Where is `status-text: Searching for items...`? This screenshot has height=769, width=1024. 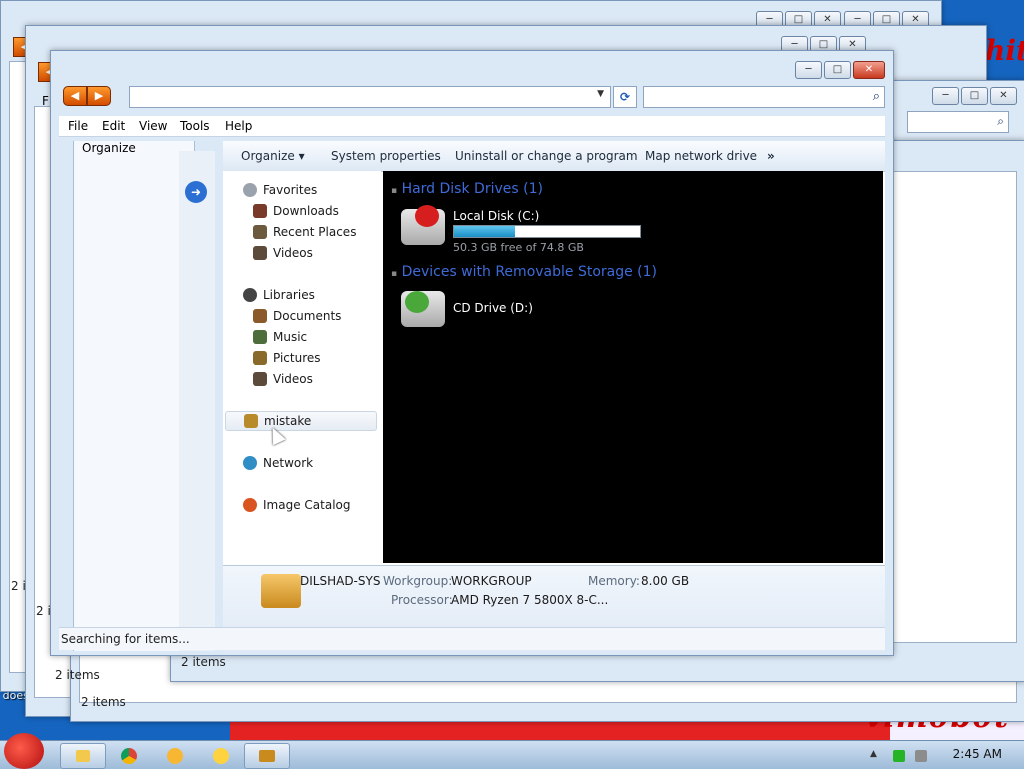 status-text: Searching for items... is located at coordinates (125, 639).